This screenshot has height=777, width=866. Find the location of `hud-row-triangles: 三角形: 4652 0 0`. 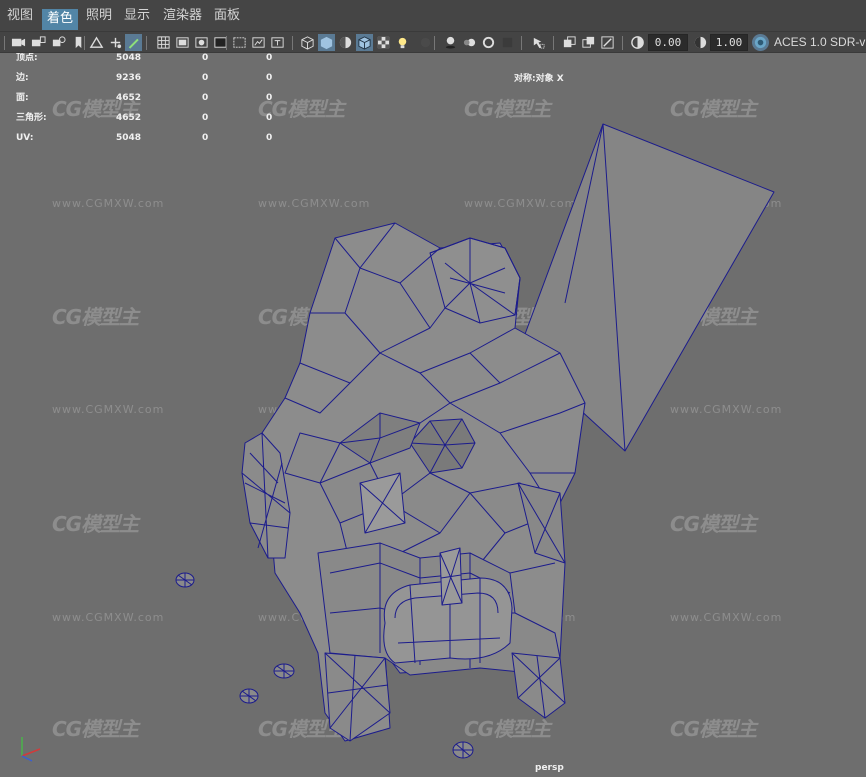

hud-row-triangles: 三角形: 4652 0 0 is located at coordinates (144, 118).